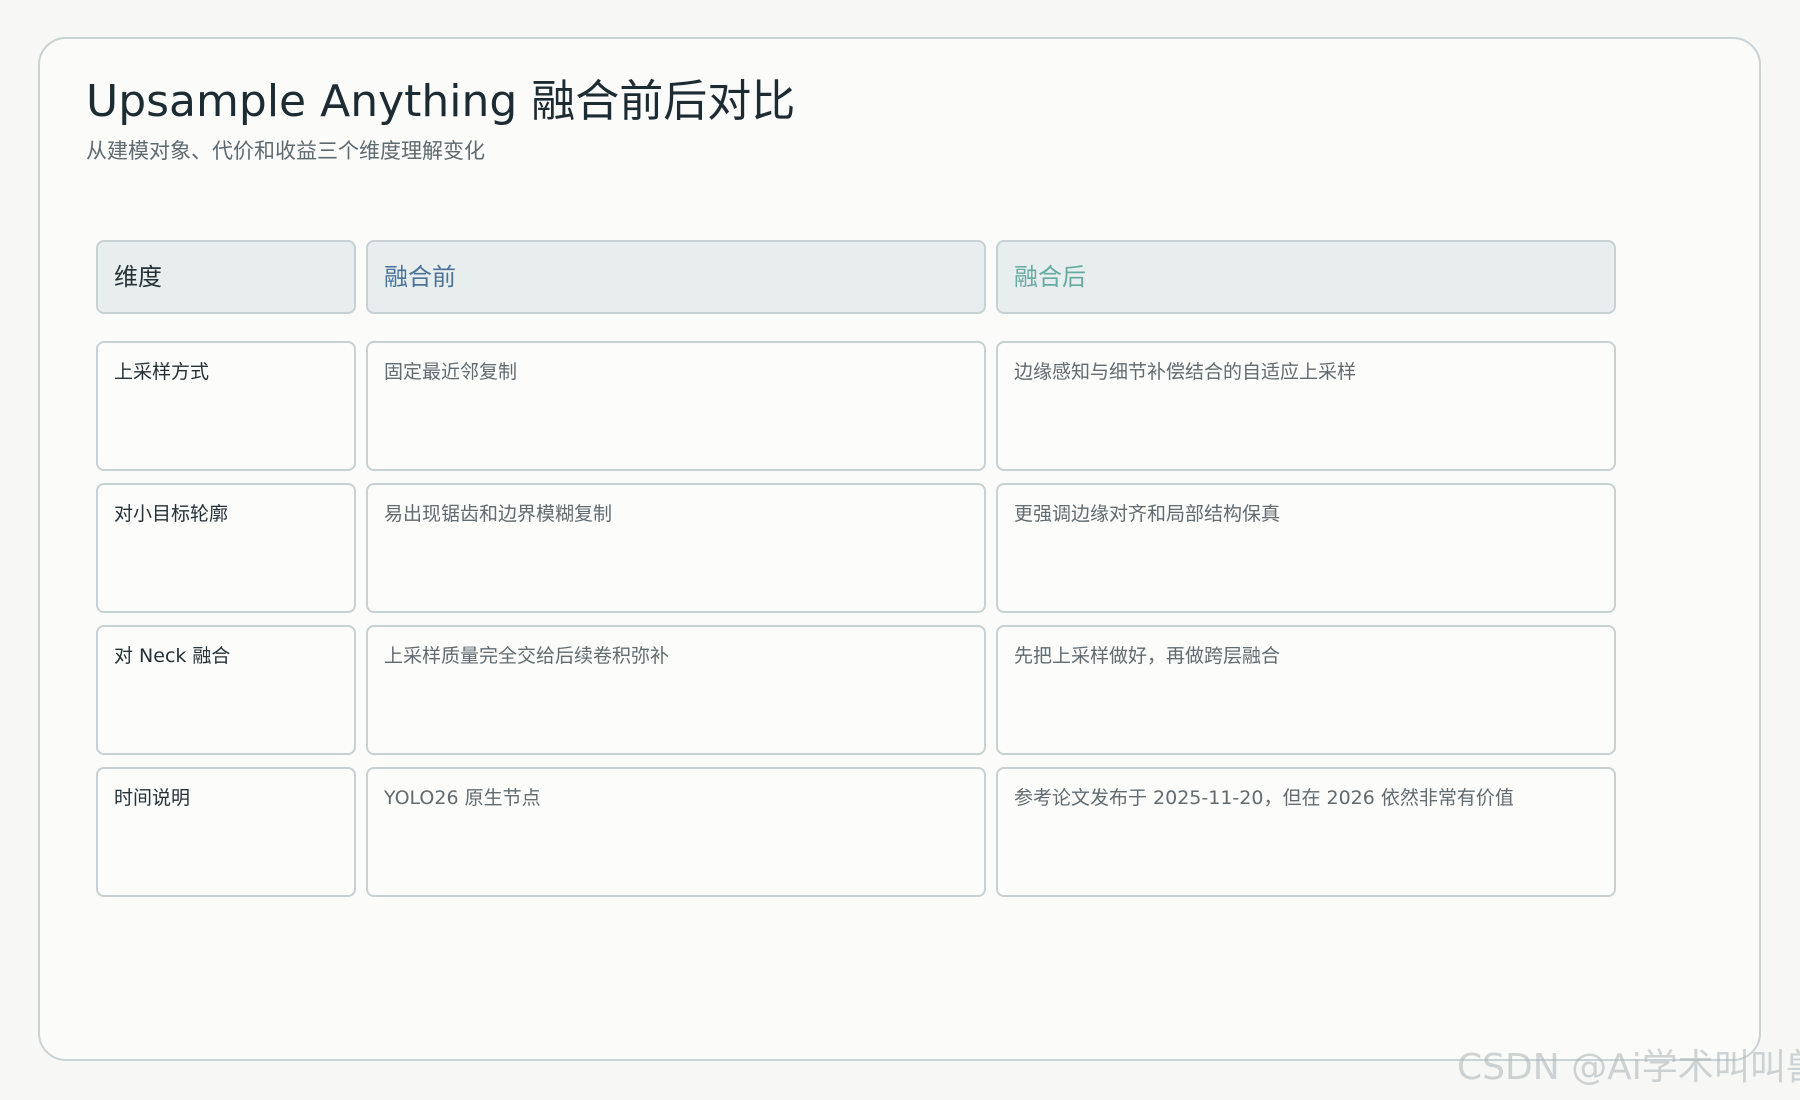 Image resolution: width=1800 pixels, height=1100 pixels. Describe the element at coordinates (676, 832) in the screenshot. I see `before-cell: YOLO26 原生节点` at that location.